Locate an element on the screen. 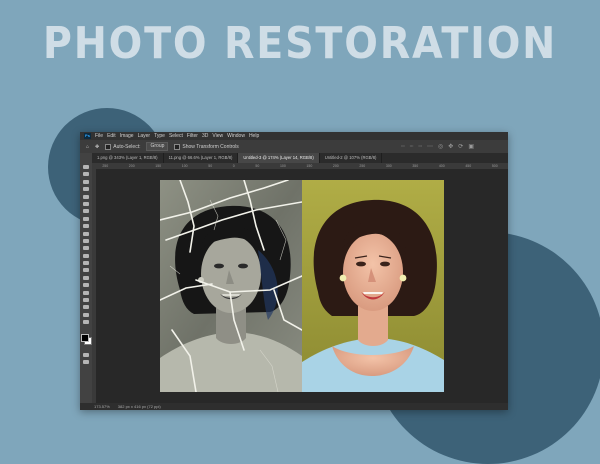 Image resolution: width=600 pixels, height=464 pixels. align-icons: ┄ ┄ ┄ ⋯ ◎ ✥ ⟳ ▣ is located at coordinates (437, 146).